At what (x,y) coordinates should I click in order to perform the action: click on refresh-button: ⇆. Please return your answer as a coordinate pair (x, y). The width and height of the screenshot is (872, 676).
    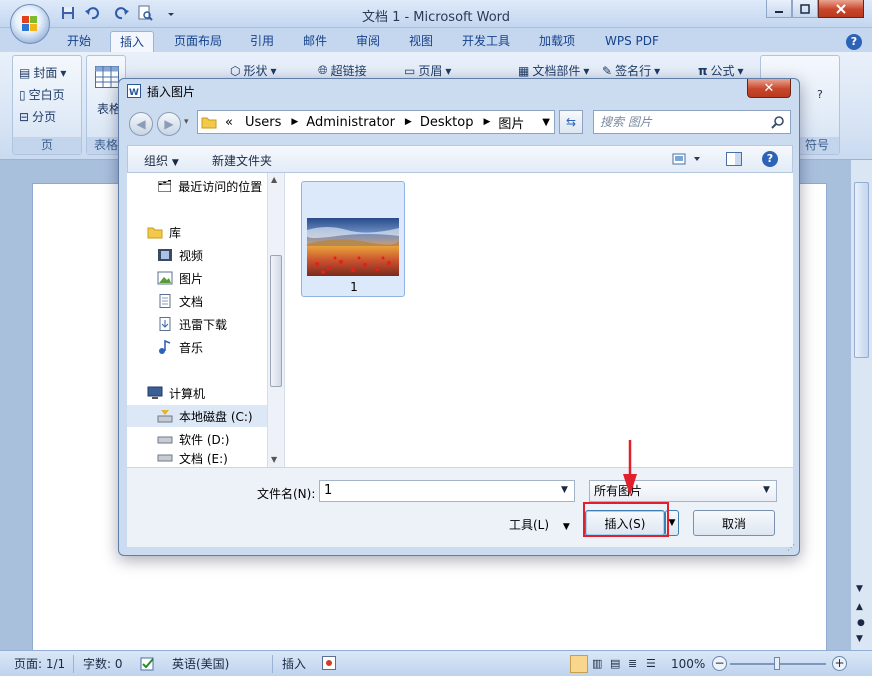
    Looking at the image, I should click on (571, 122).